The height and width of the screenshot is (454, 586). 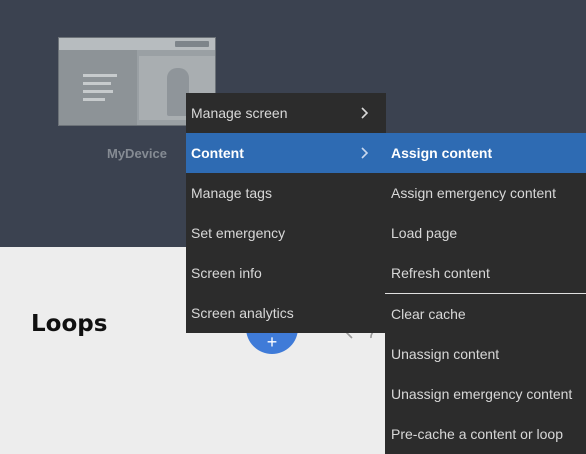 I want to click on menu-item-manage-tags: Manage tags, so click(x=286, y=193).